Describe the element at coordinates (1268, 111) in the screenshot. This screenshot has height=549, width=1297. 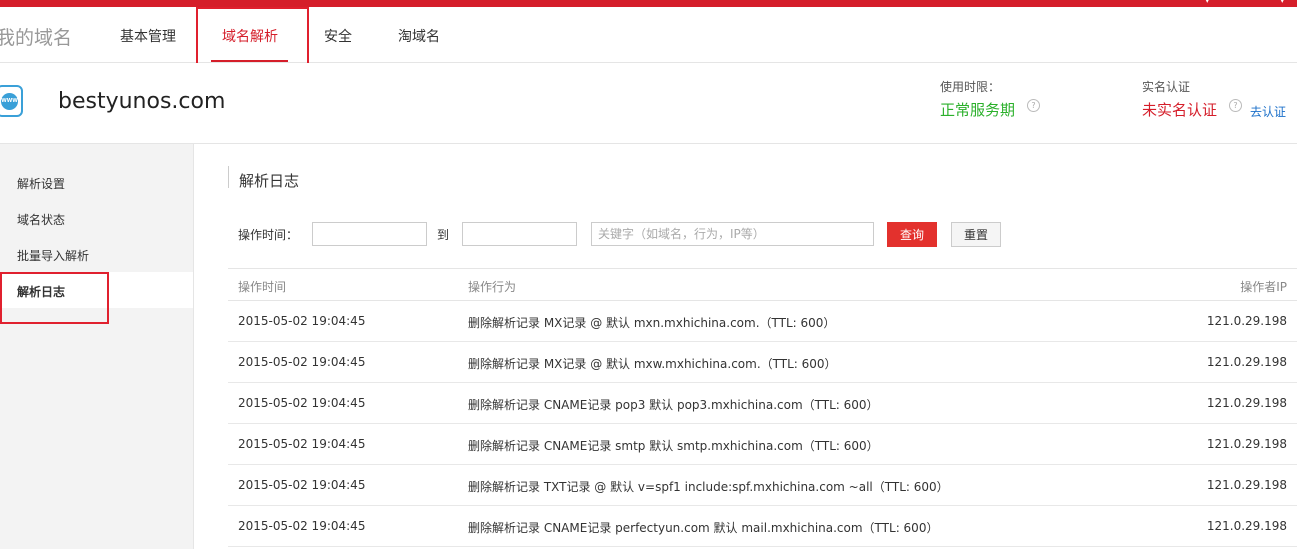
I see `go-verify-link: 去认证` at that location.